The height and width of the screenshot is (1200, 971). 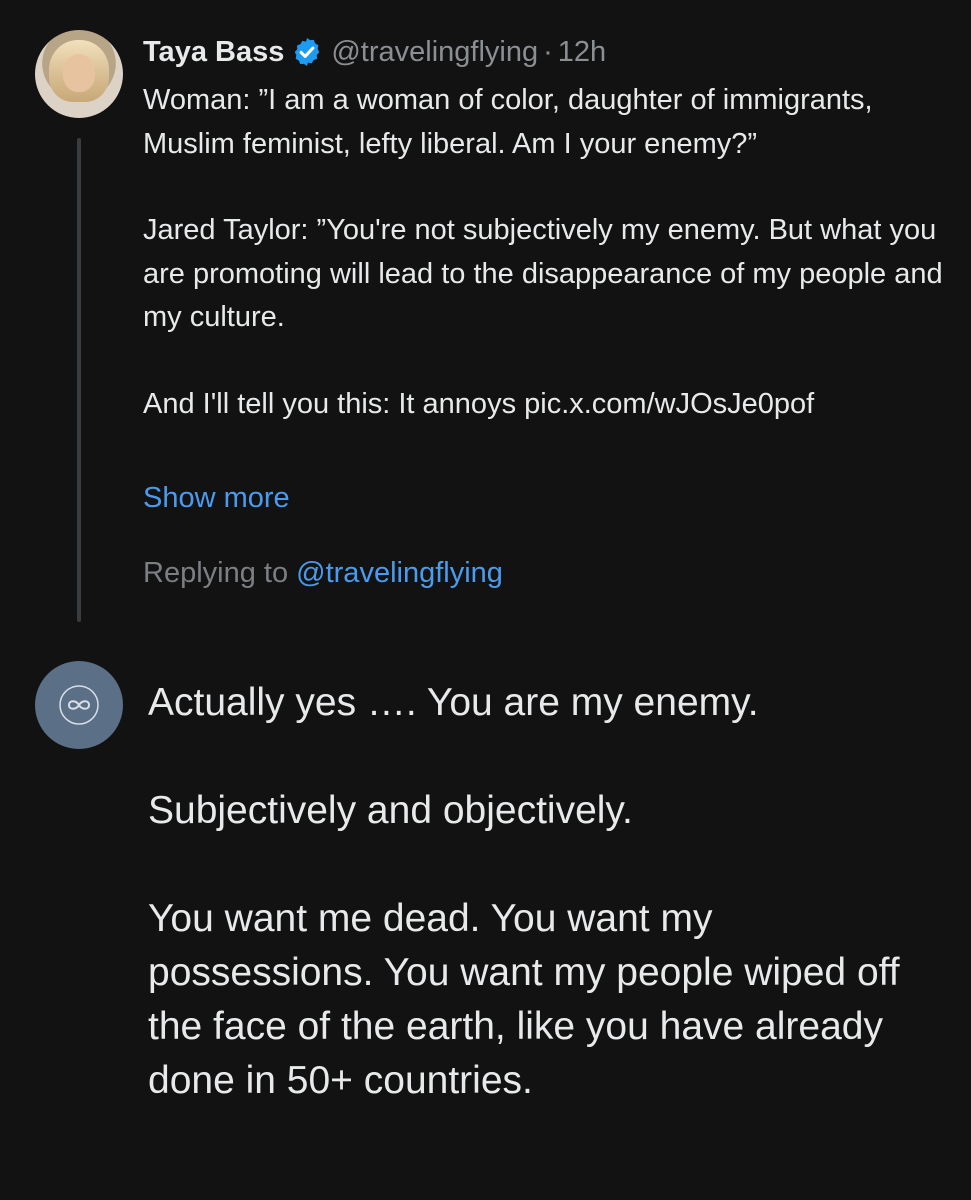 I want to click on author-avatar, so click(x=79, y=74).